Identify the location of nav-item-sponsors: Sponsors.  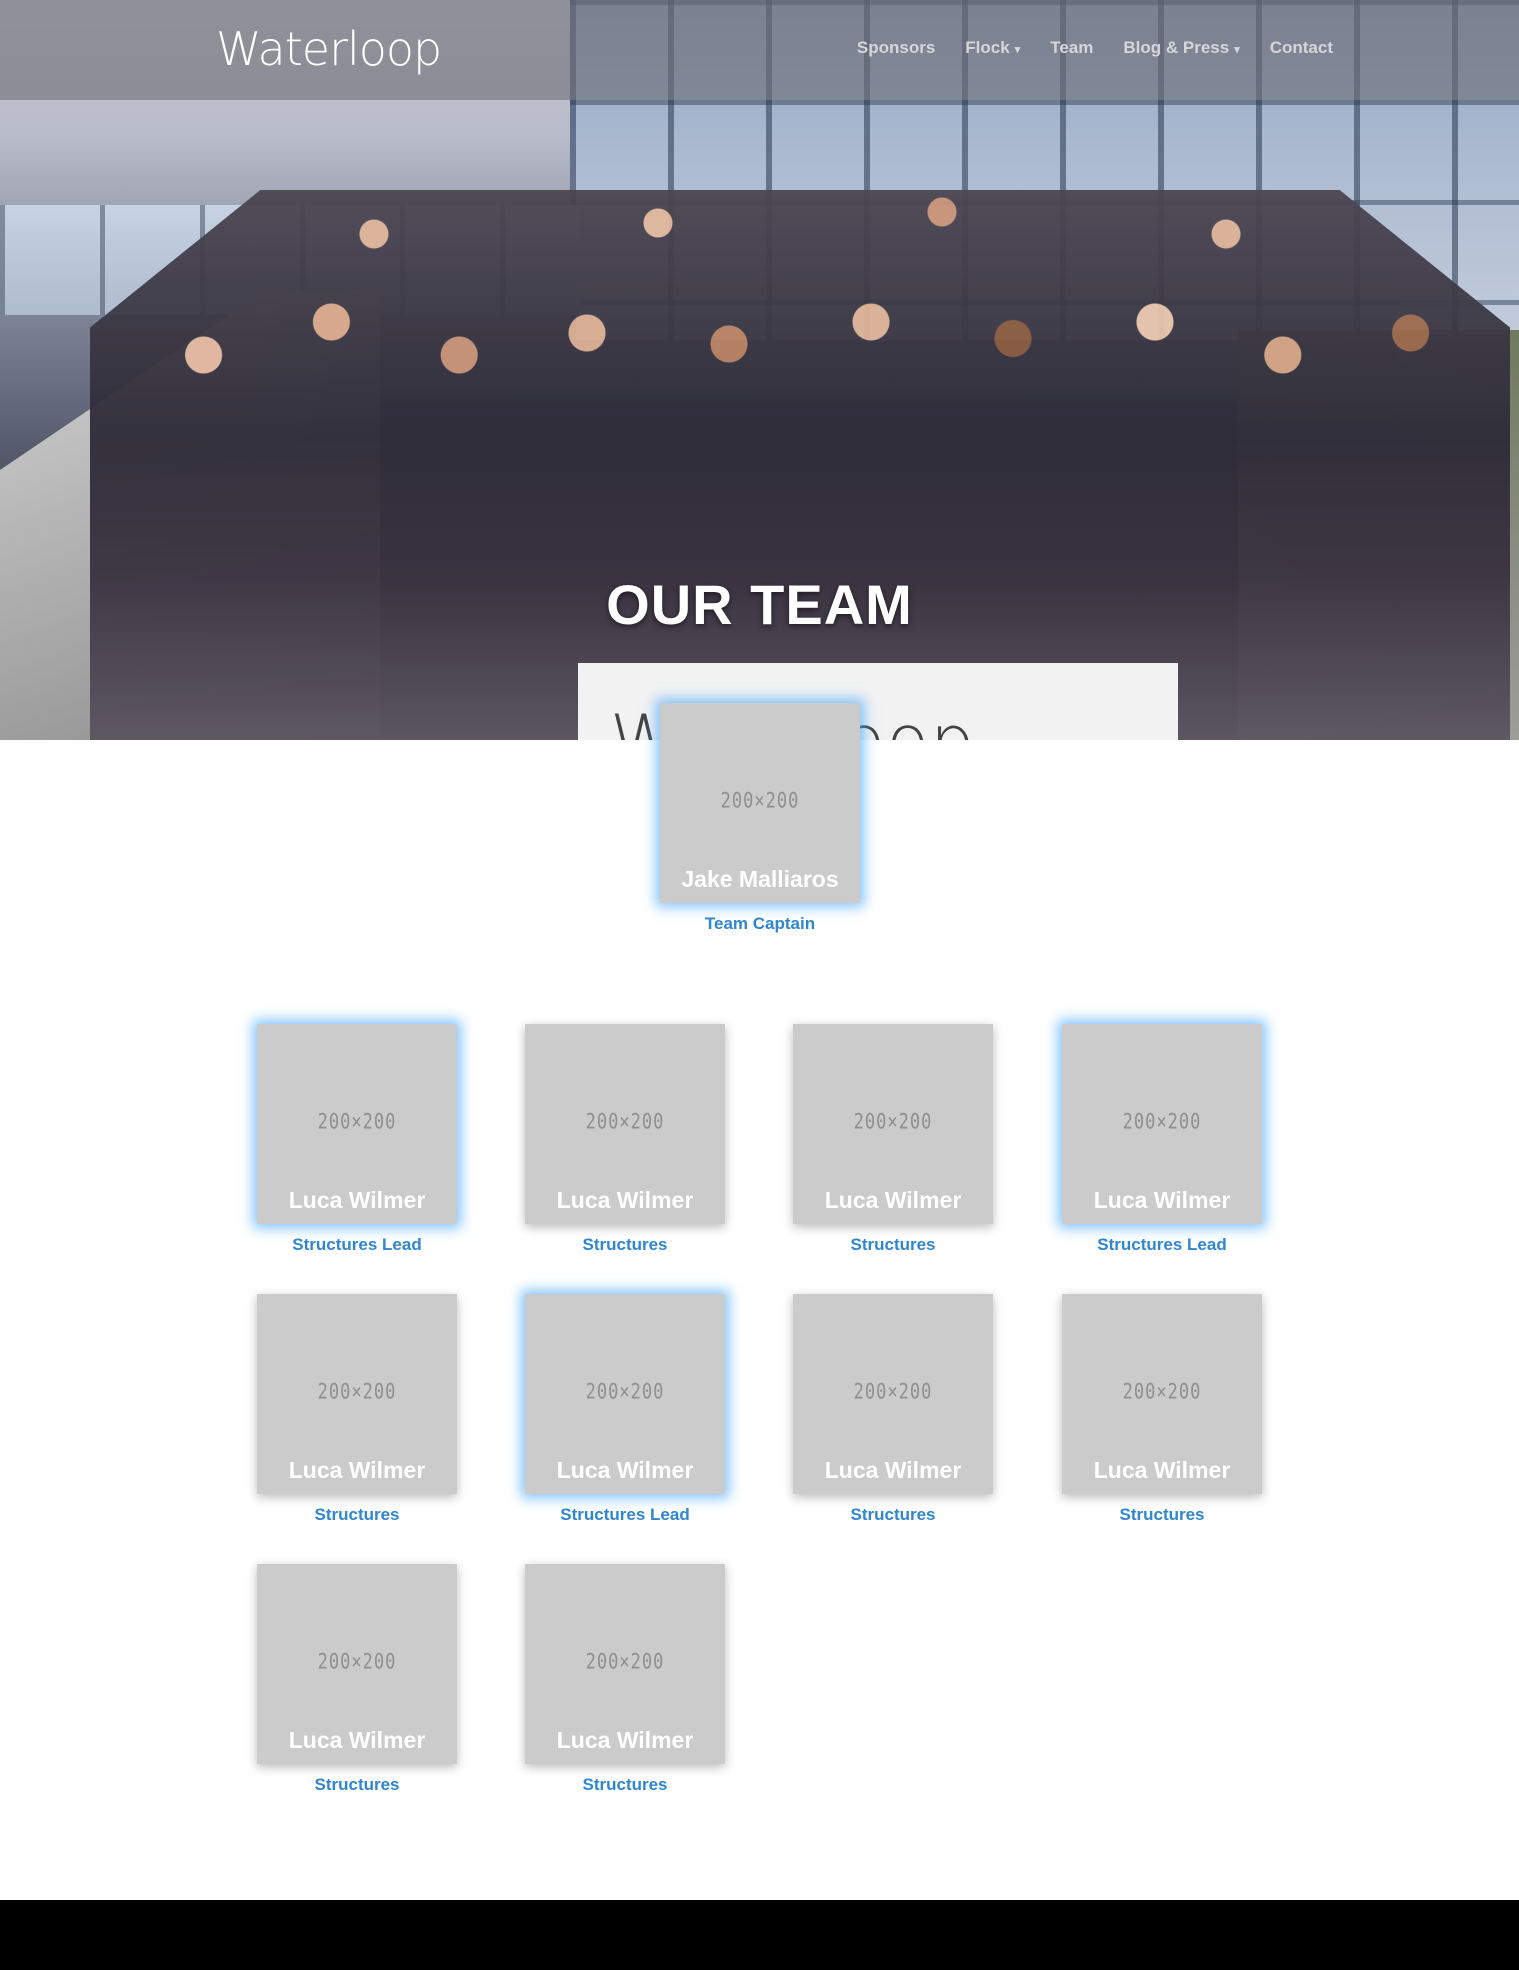
(896, 48).